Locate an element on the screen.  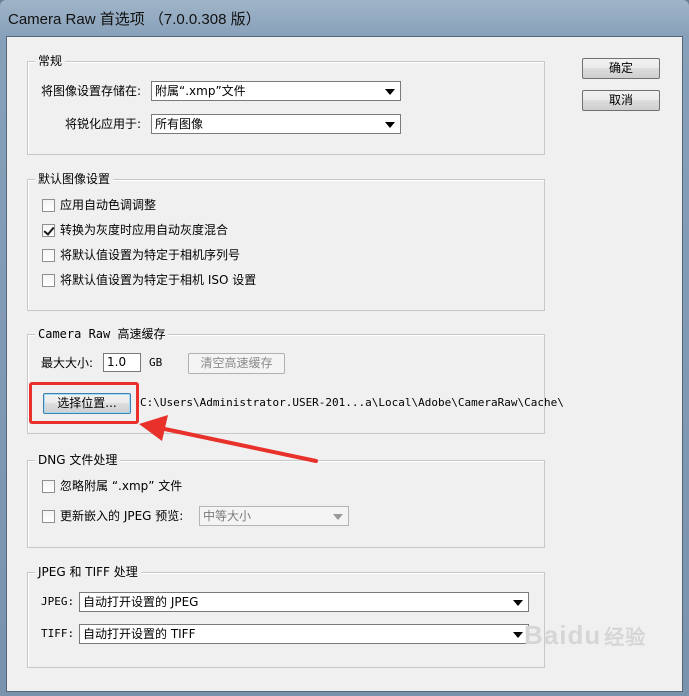
baidu-watermark: Baidu 经验 is located at coordinates (585, 635).